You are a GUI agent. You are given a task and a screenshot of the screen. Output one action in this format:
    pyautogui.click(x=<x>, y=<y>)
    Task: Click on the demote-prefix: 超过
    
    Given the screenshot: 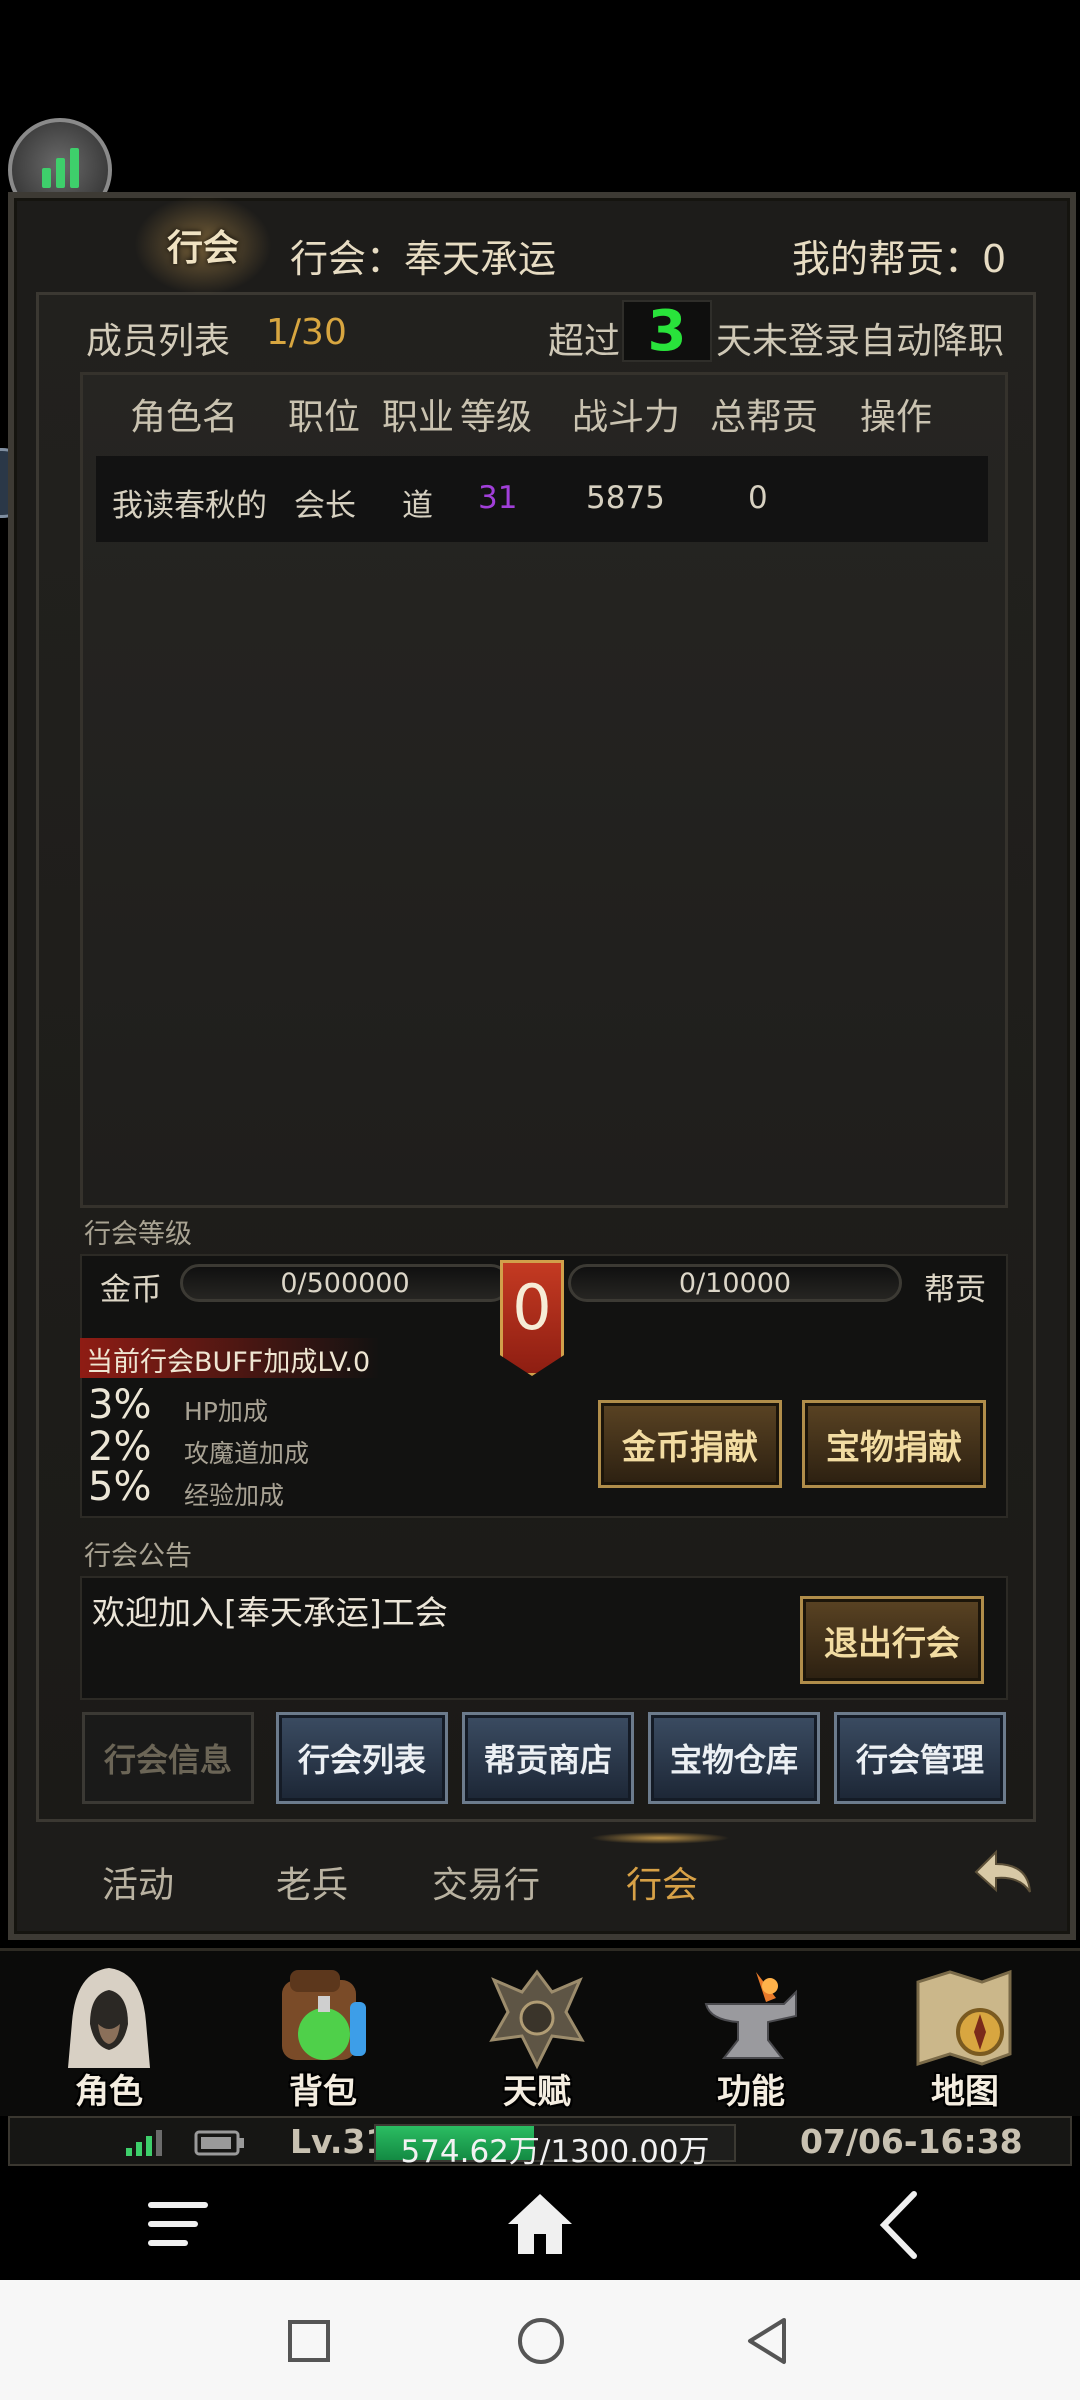 What is the action you would take?
    pyautogui.click(x=584, y=341)
    